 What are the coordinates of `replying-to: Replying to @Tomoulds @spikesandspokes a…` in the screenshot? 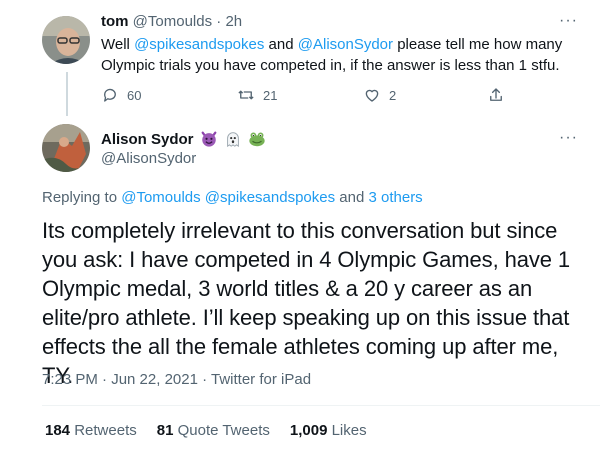 It's located at (232, 197).